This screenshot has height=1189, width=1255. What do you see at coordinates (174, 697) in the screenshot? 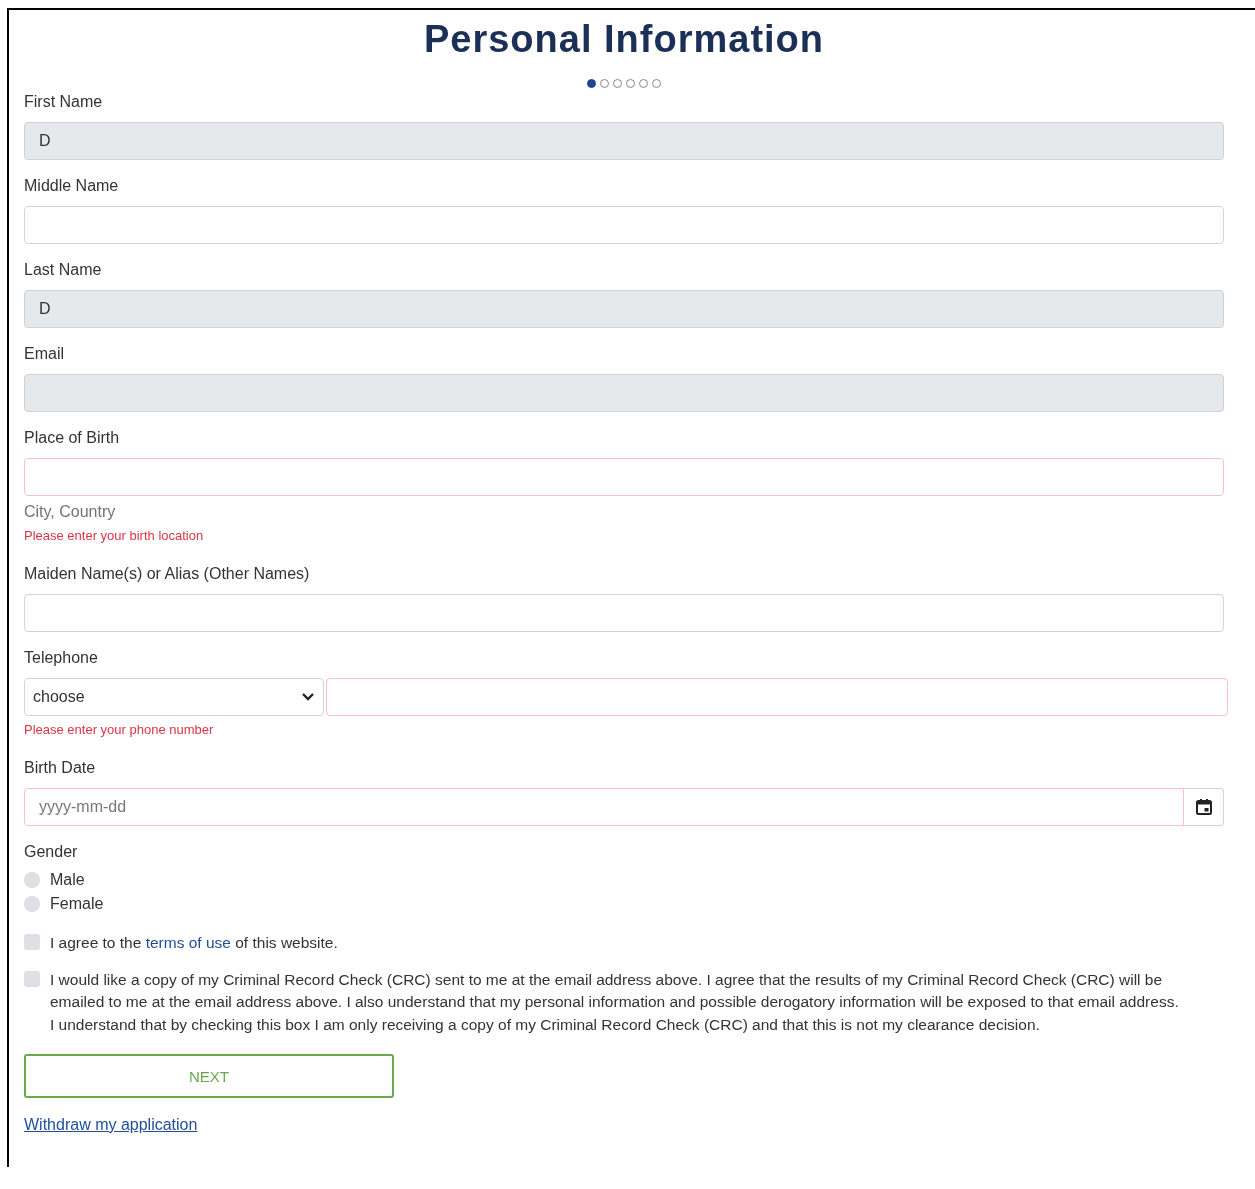
I see `country-code-select: choose` at bounding box center [174, 697].